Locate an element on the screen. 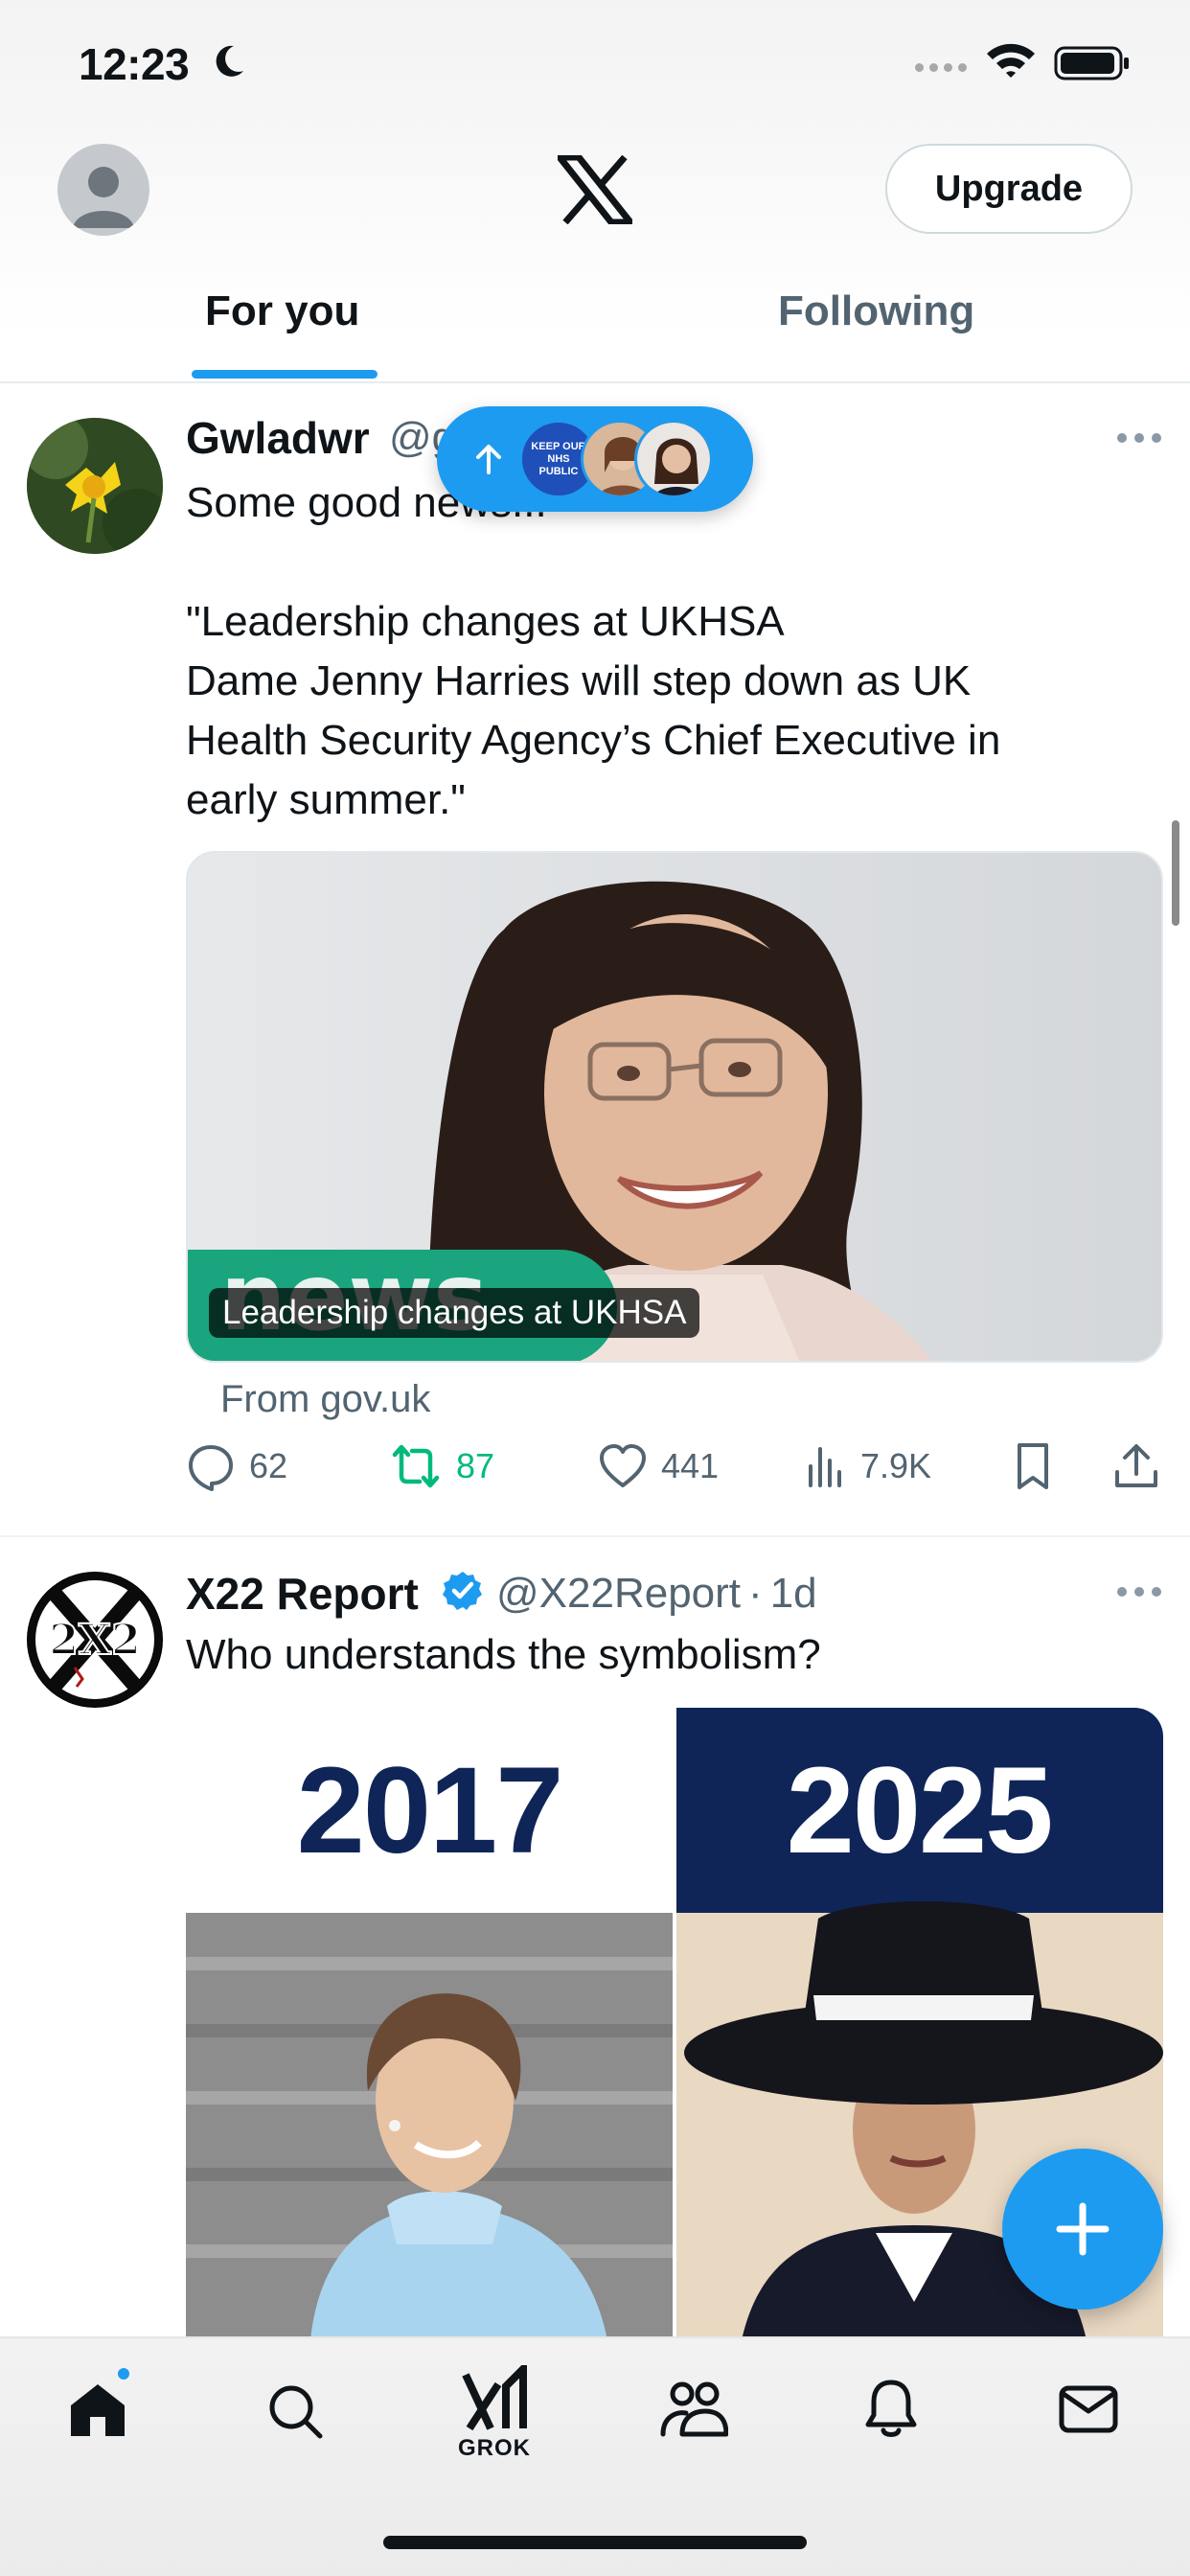 Image resolution: width=1190 pixels, height=2576 pixels. reply-icon is located at coordinates (211, 1468).